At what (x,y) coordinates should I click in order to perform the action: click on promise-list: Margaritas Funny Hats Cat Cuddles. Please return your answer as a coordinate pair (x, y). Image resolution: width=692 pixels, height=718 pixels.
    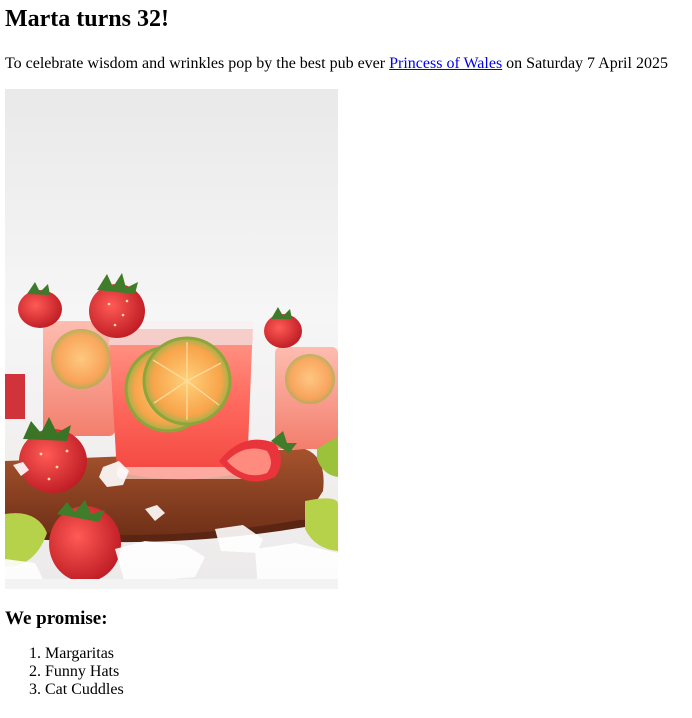
    Looking at the image, I should click on (346, 672).